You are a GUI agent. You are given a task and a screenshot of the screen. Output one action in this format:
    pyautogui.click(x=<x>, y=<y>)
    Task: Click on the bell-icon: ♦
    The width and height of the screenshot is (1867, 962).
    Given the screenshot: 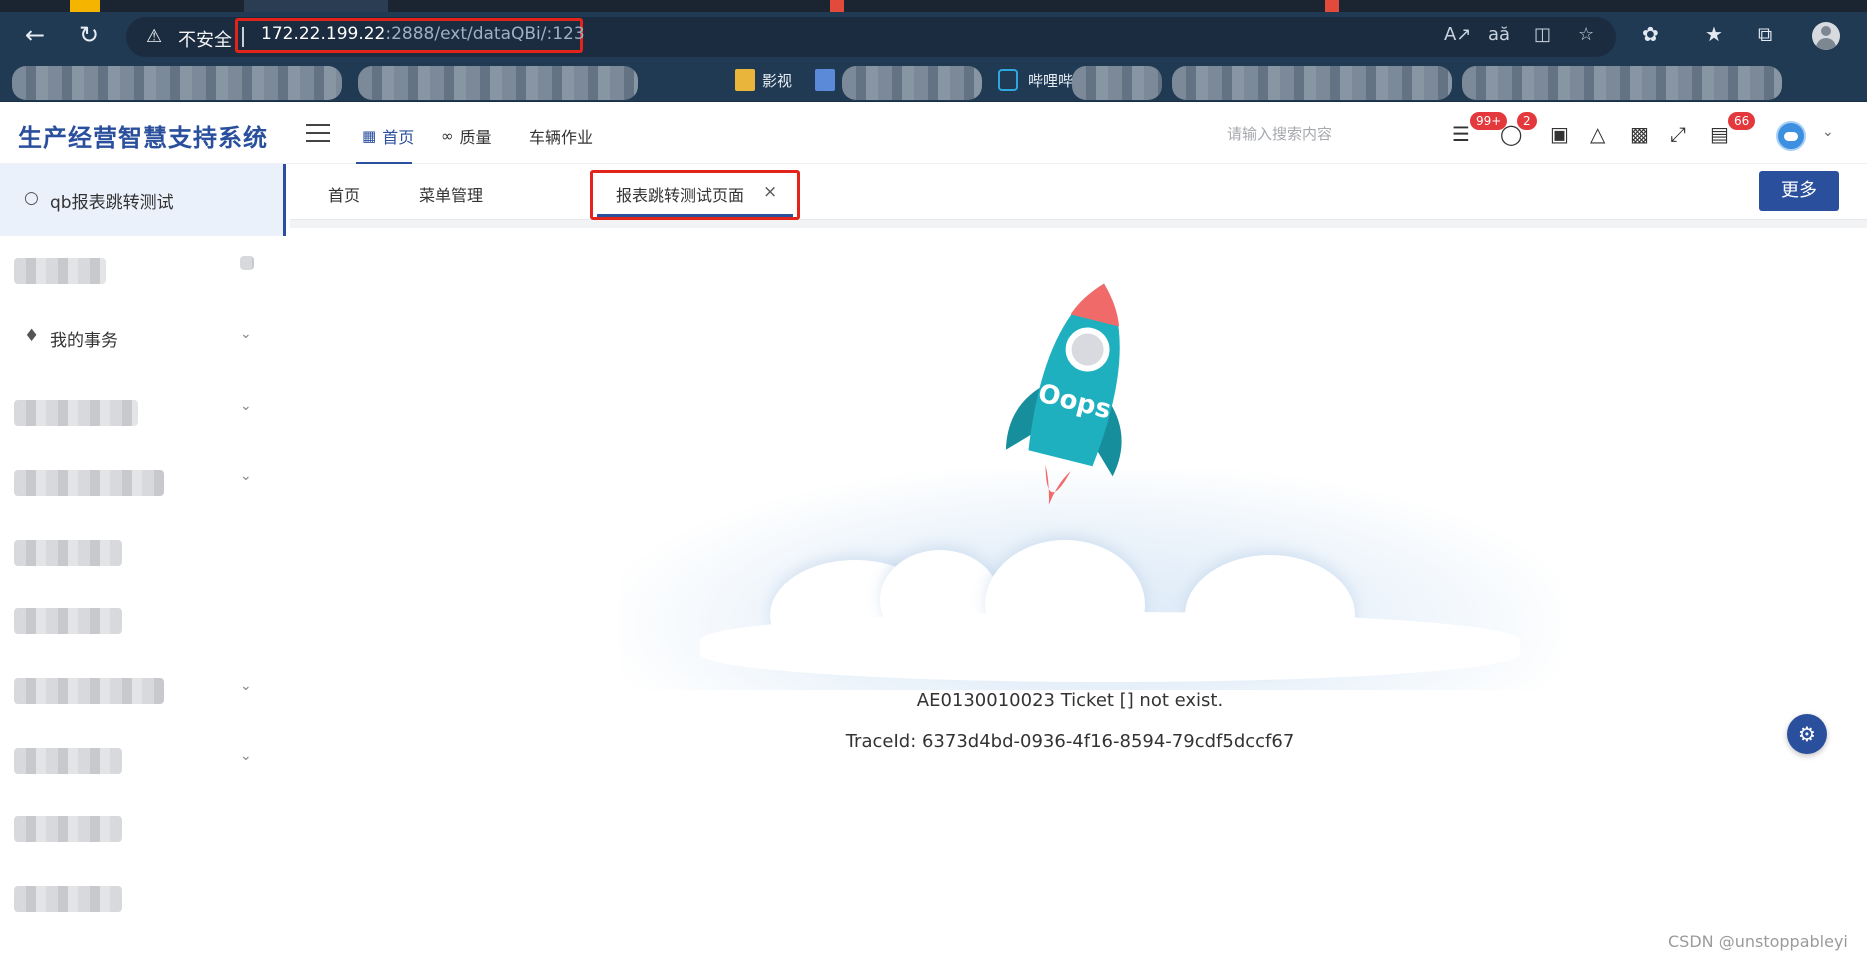 What is the action you would take?
    pyautogui.click(x=32, y=336)
    